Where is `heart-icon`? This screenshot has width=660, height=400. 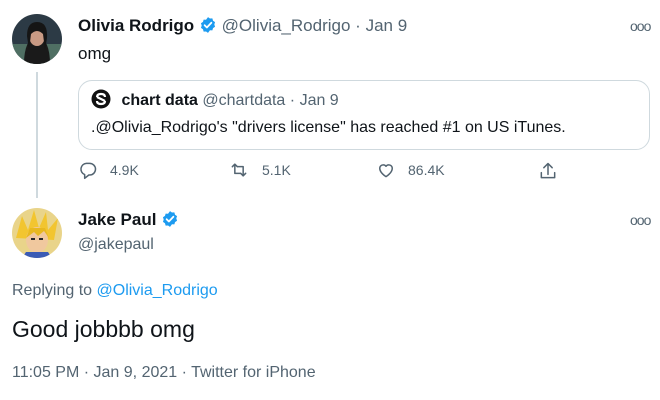 heart-icon is located at coordinates (386, 171).